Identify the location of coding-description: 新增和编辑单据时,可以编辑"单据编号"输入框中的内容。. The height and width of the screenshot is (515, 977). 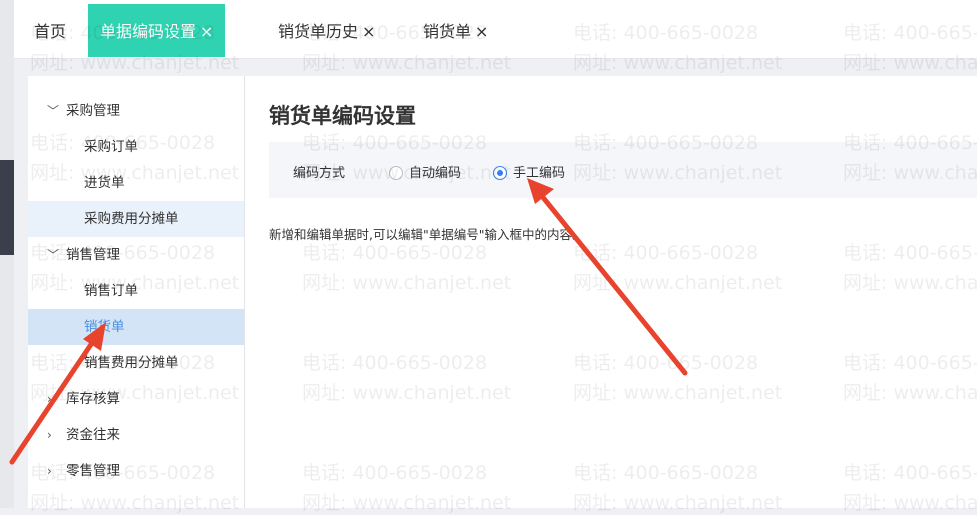
(427, 234).